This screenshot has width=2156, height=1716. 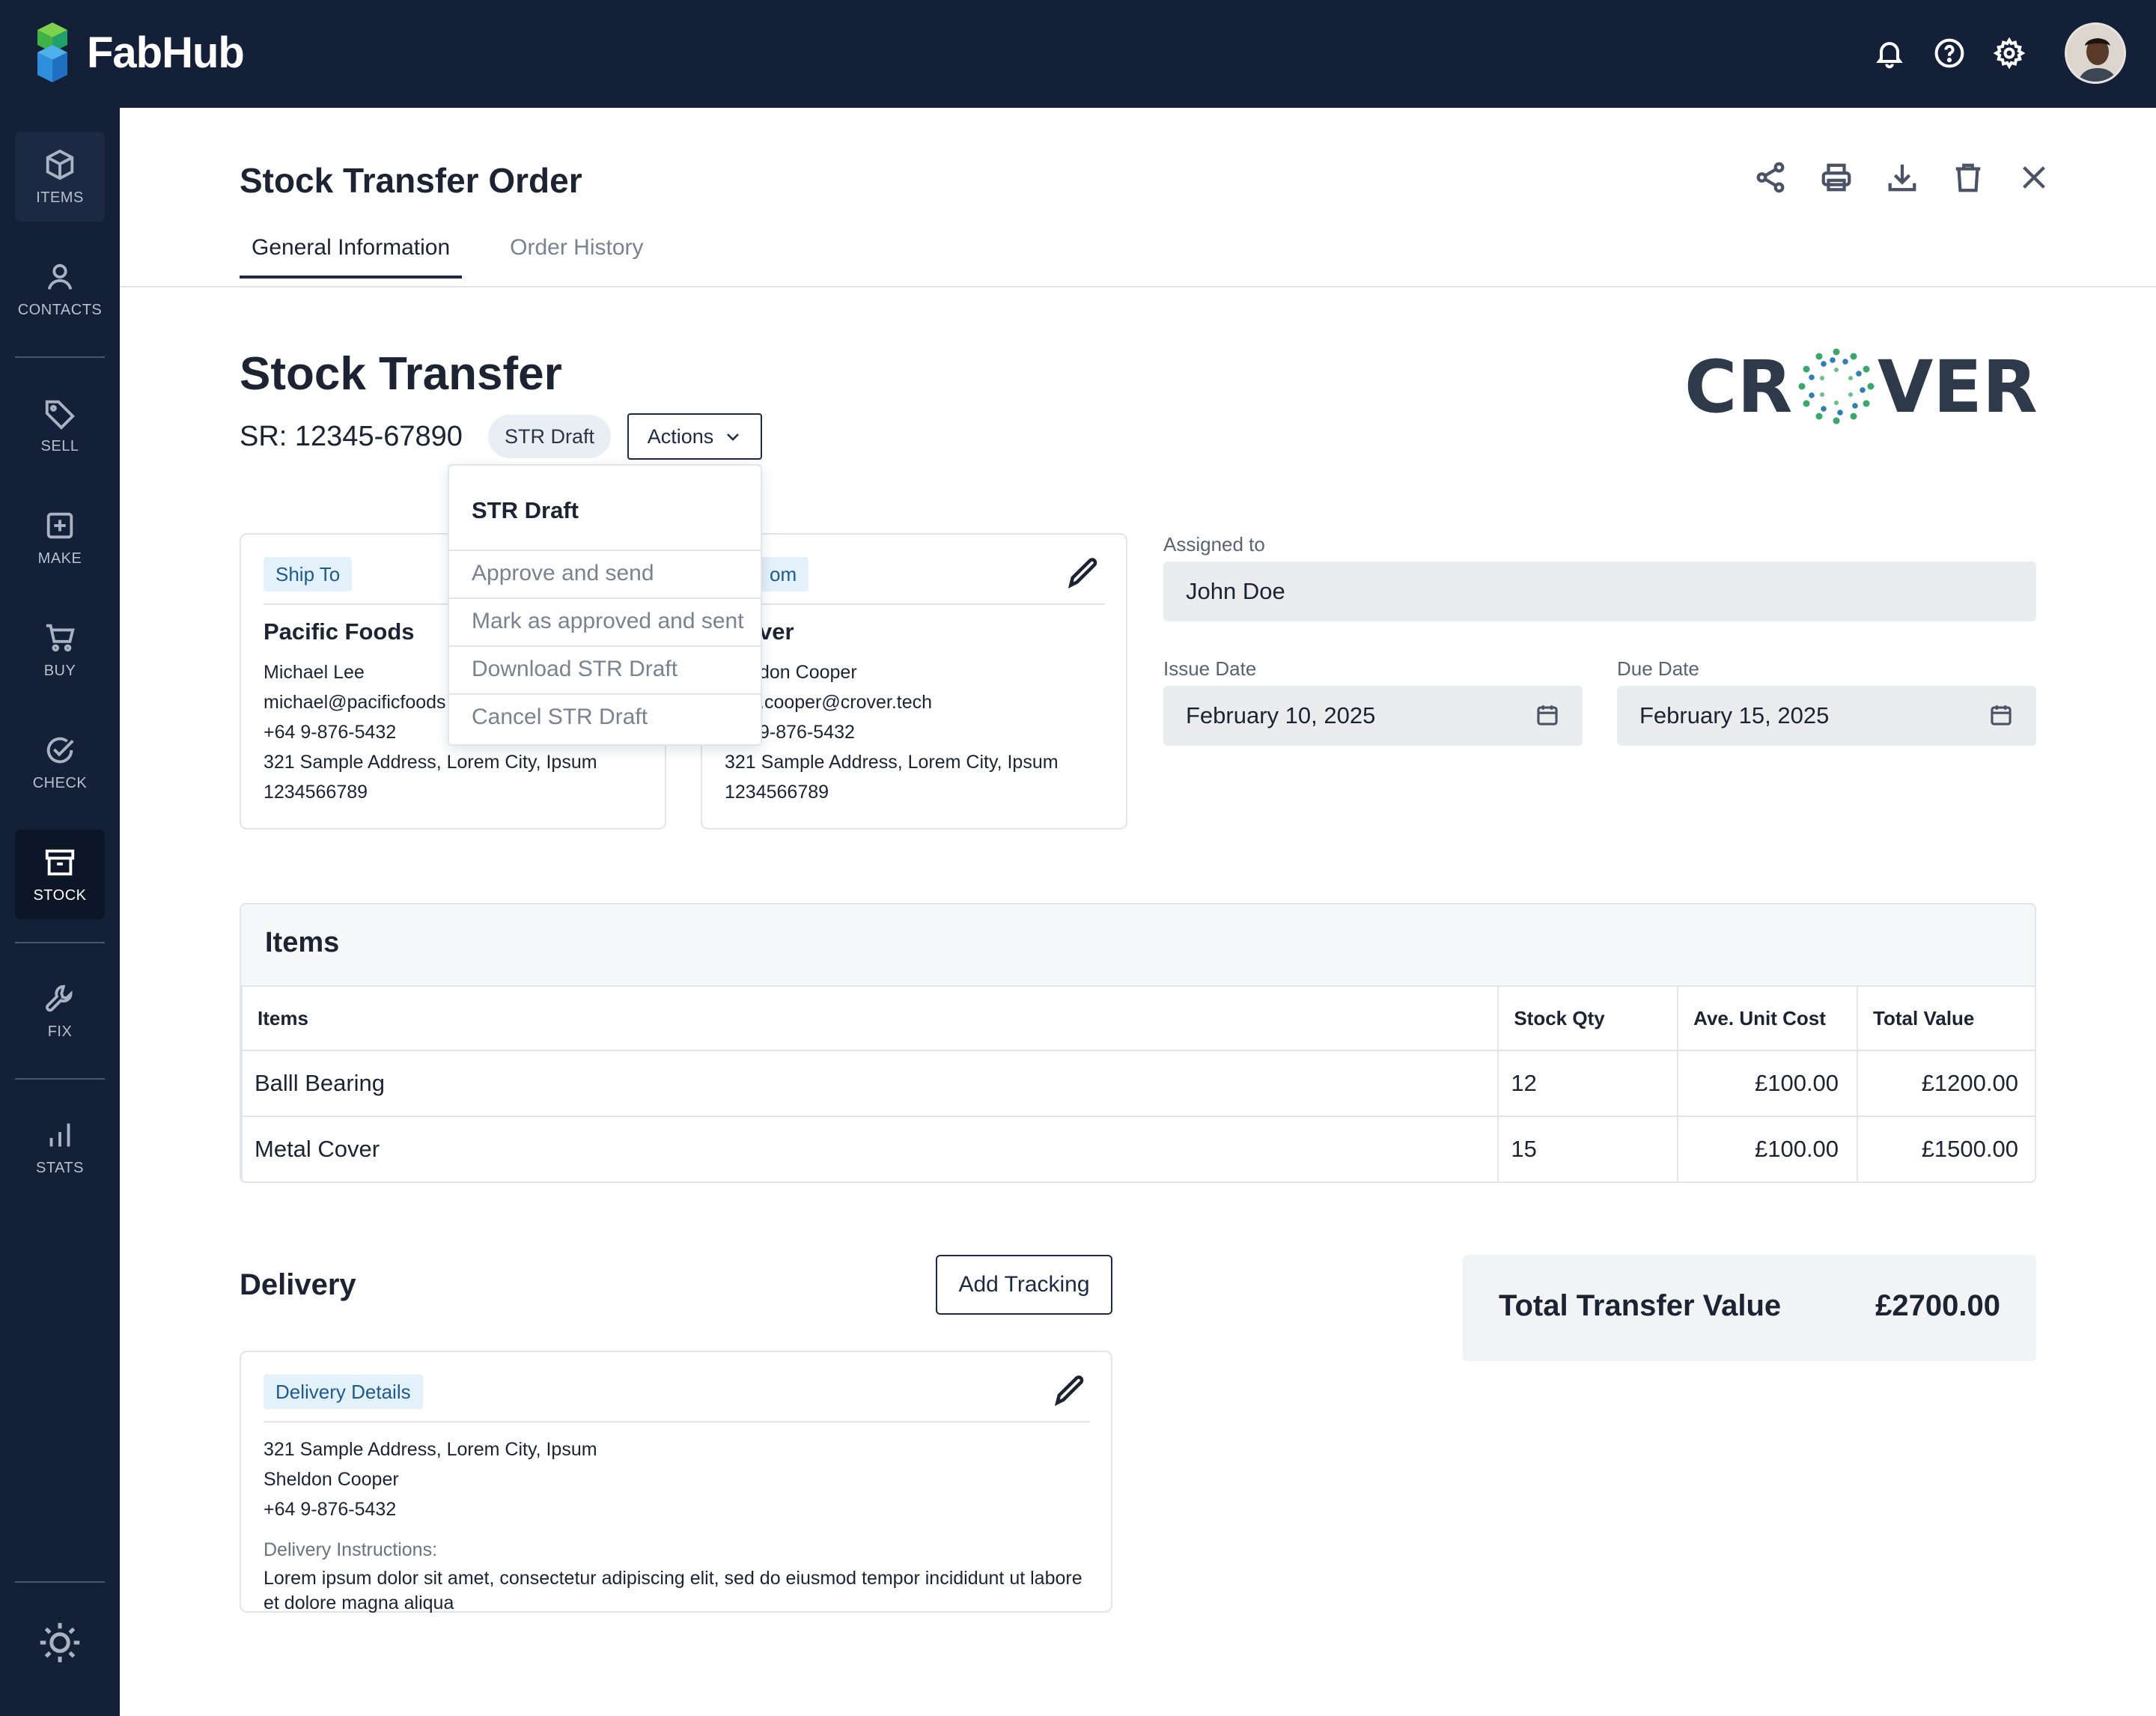 I want to click on delivery-details-tag: Delivery Details, so click(x=343, y=1392).